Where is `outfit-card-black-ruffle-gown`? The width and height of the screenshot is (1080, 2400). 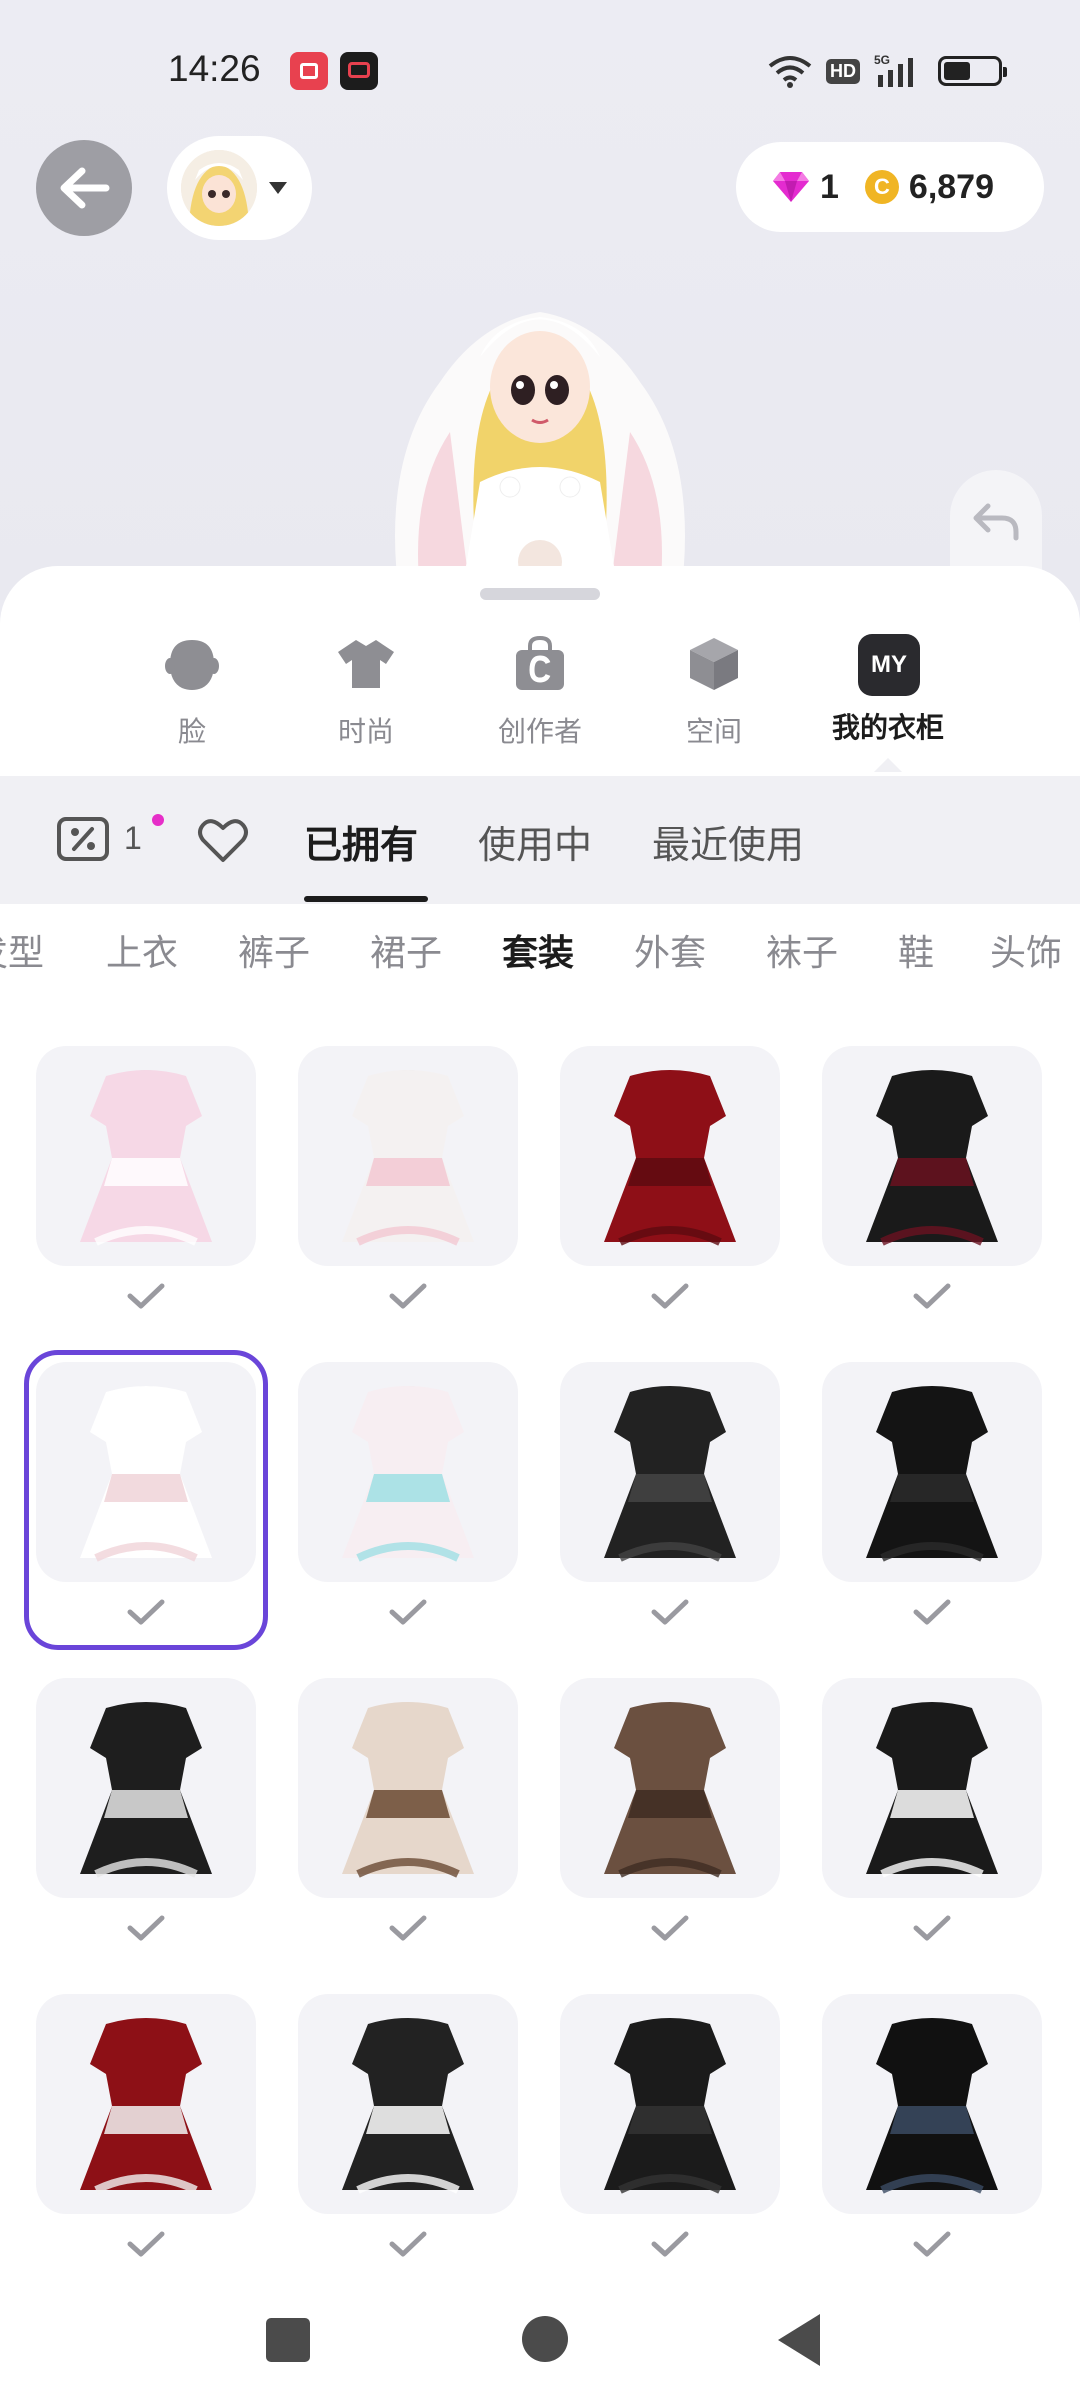
outfit-card-black-ruffle-gown is located at coordinates (408, 2104).